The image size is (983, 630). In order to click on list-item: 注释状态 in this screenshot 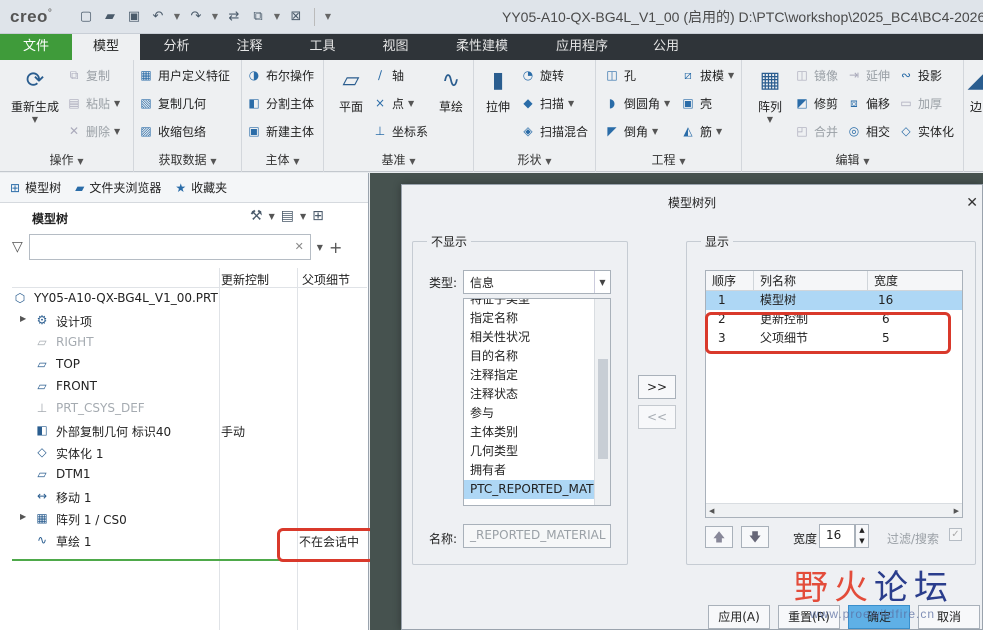, I will do `click(537, 394)`.